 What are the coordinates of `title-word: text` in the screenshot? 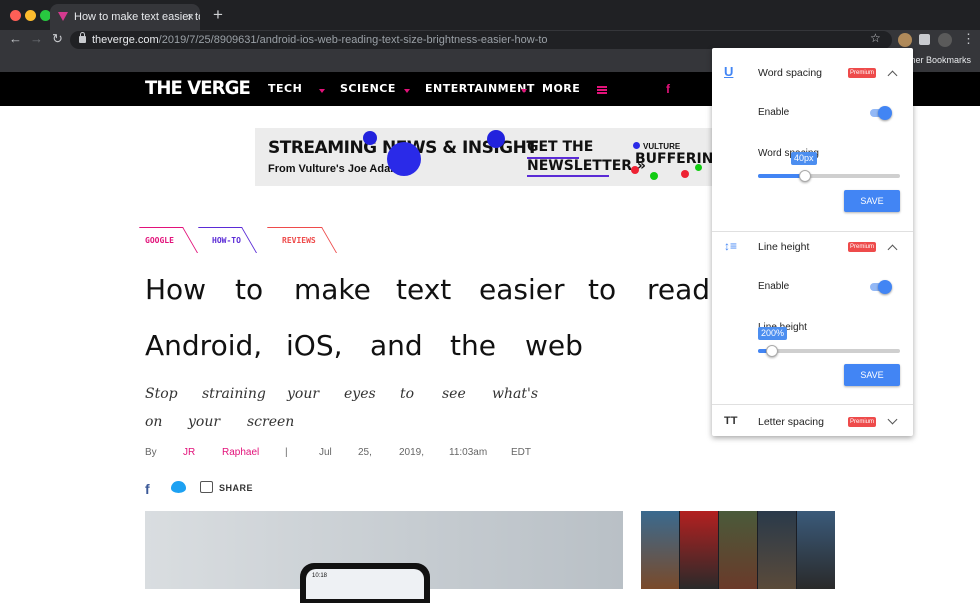 It's located at (424, 289).